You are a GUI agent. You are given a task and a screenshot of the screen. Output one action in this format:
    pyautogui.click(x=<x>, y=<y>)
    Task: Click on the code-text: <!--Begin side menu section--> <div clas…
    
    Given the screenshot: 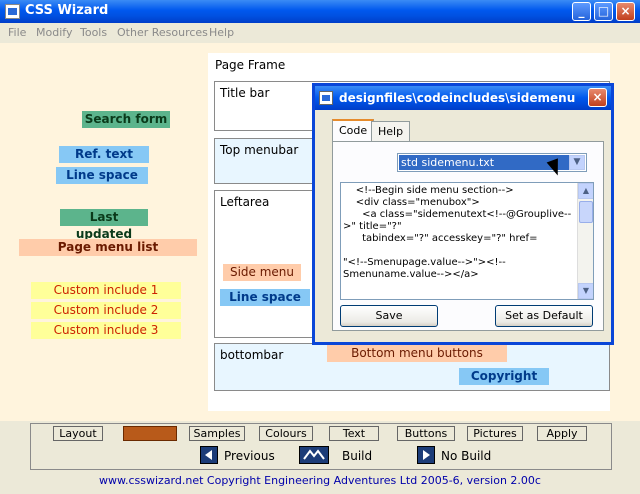 What is the action you would take?
    pyautogui.click(x=457, y=232)
    